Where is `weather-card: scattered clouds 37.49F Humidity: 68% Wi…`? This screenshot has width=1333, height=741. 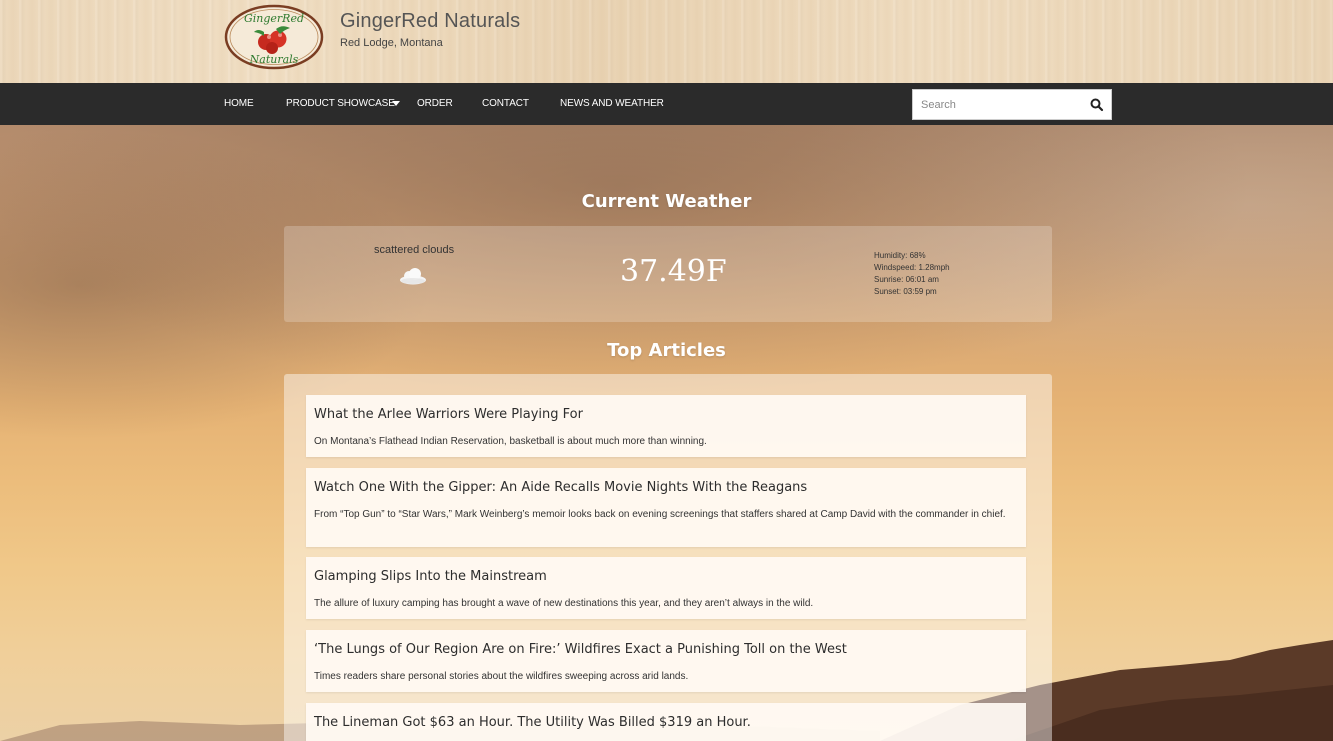 weather-card: scattered clouds 37.49F Humidity: 68% Wi… is located at coordinates (668, 274).